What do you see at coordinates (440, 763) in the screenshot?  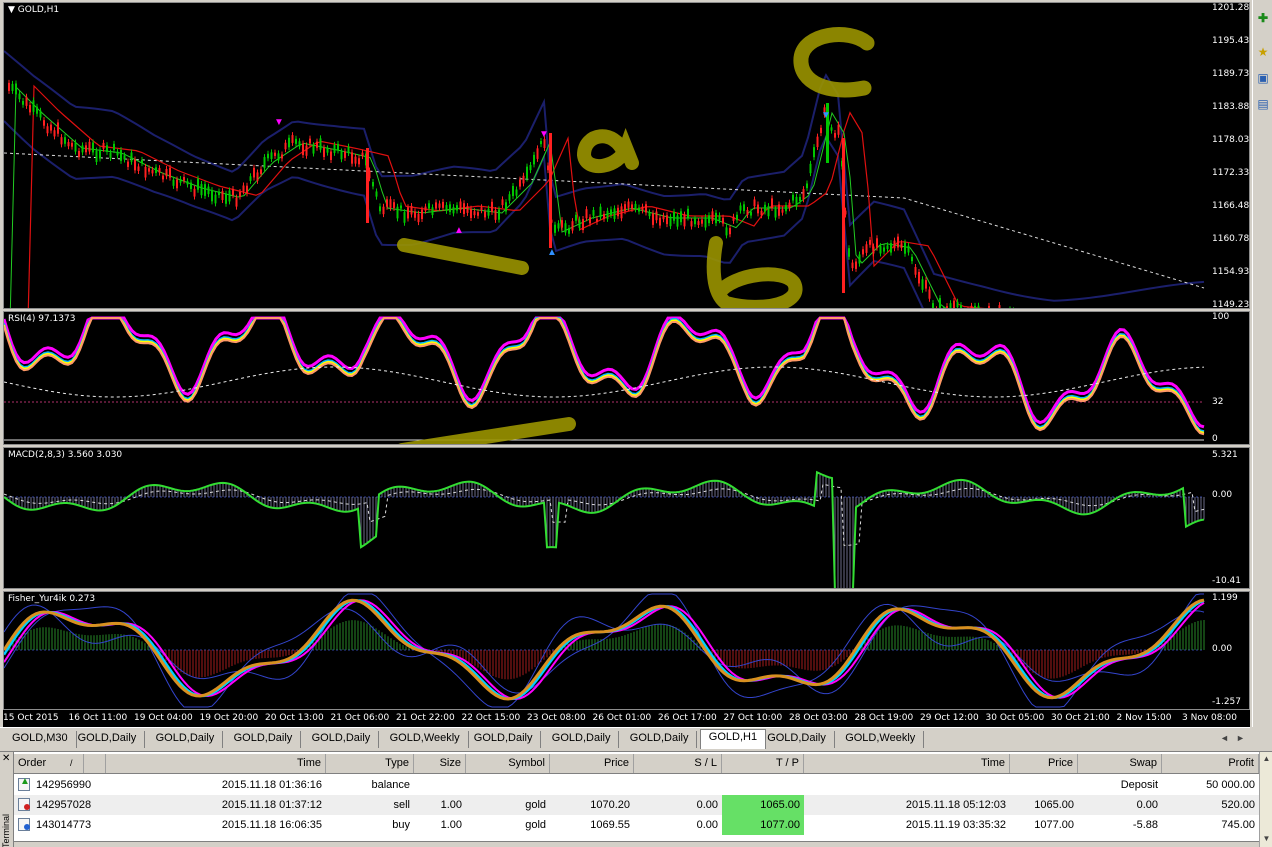 I see `column-header: Size` at bounding box center [440, 763].